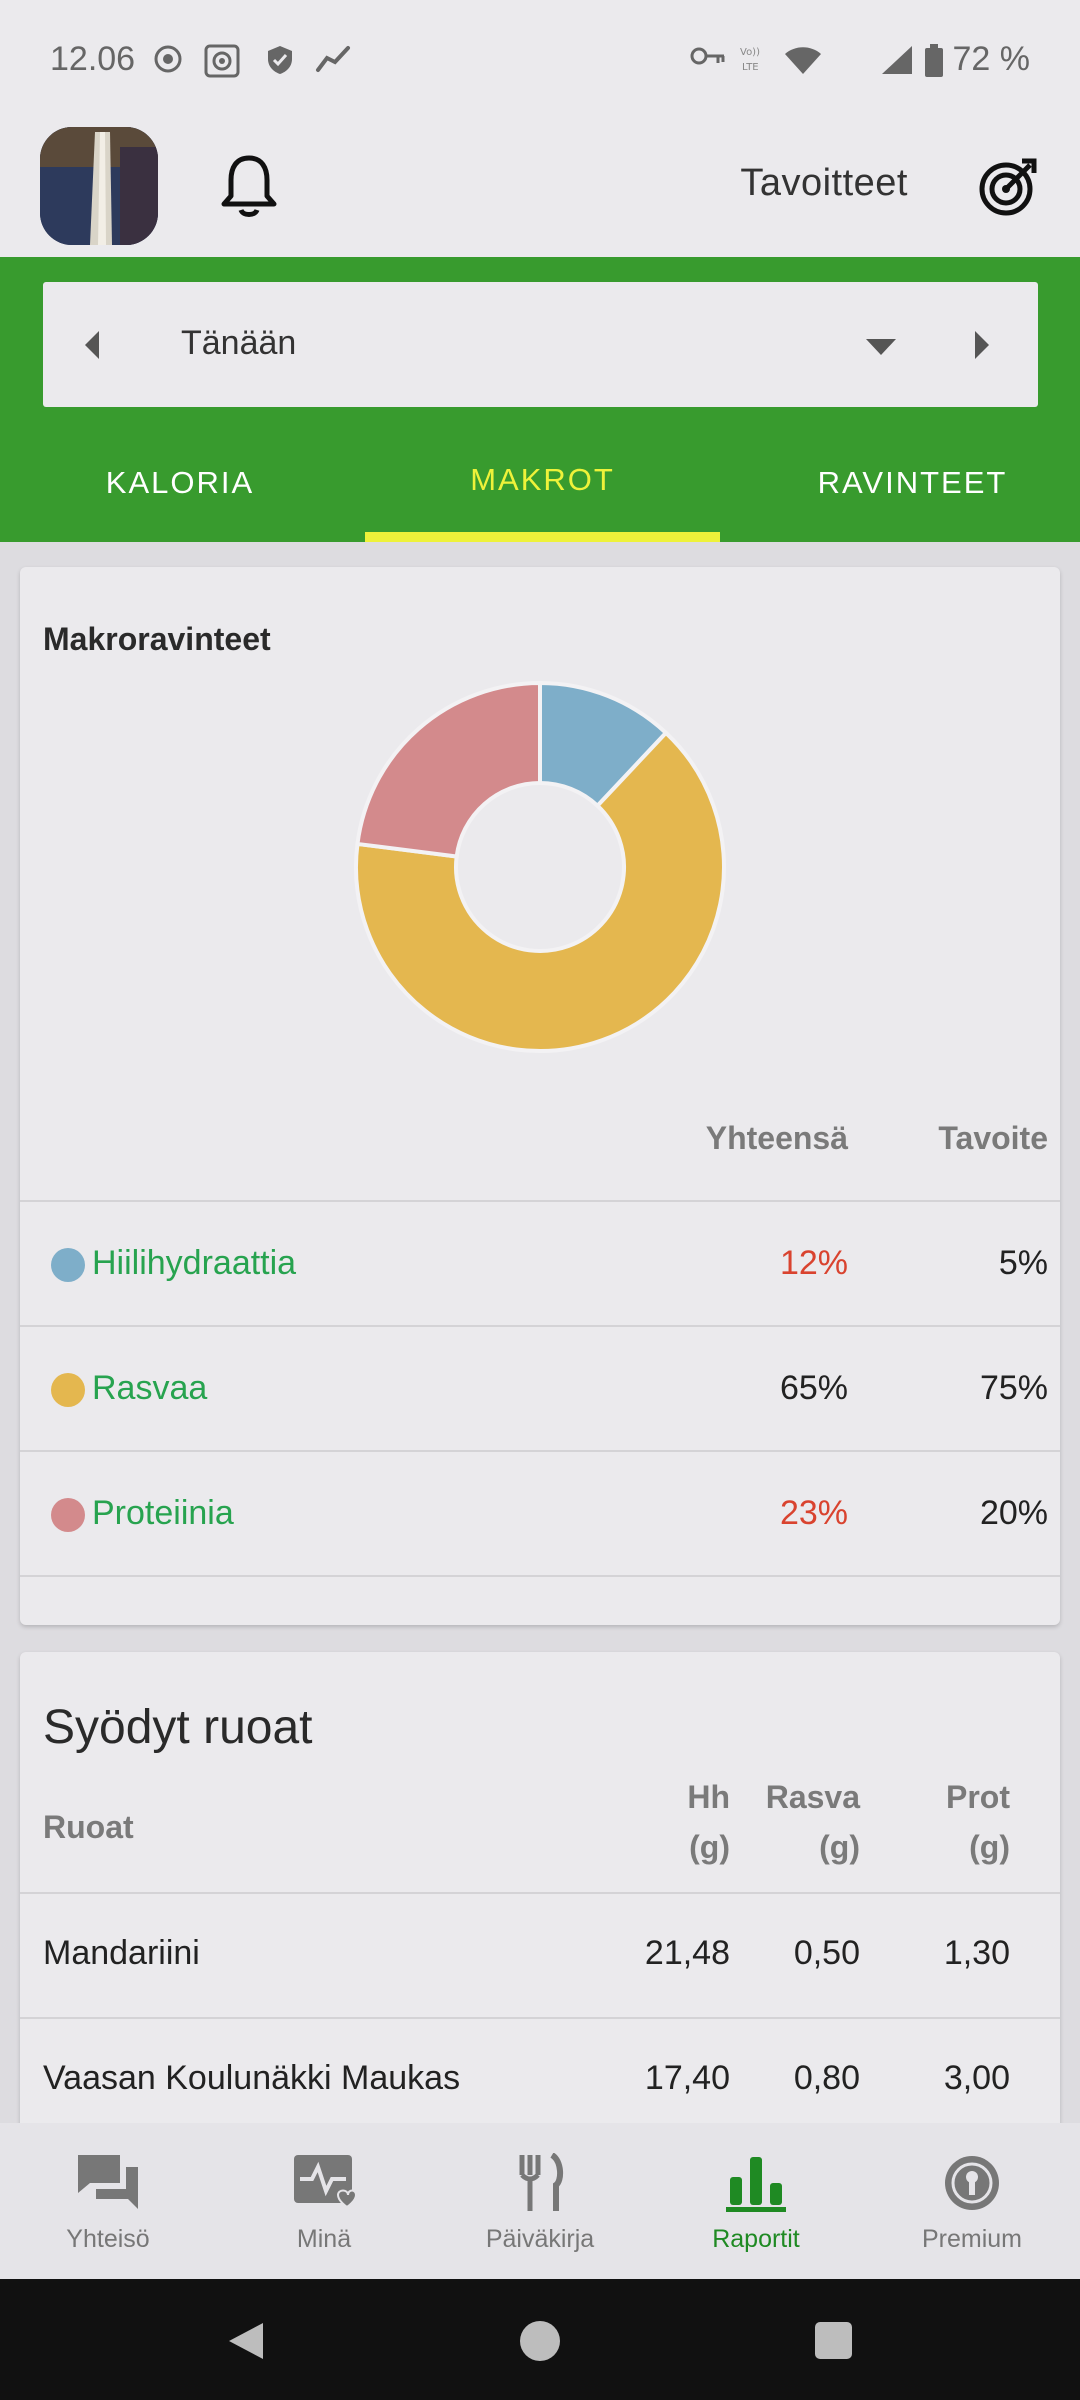  I want to click on nav-item-community: Yhteisö, so click(108, 2201).